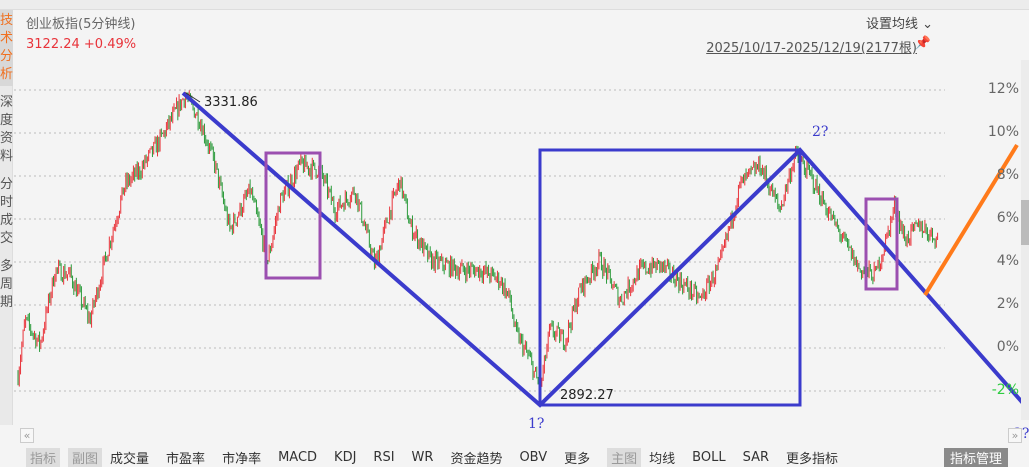 The image size is (1029, 467). I want to click on pin-icon: 📌, so click(923, 43).